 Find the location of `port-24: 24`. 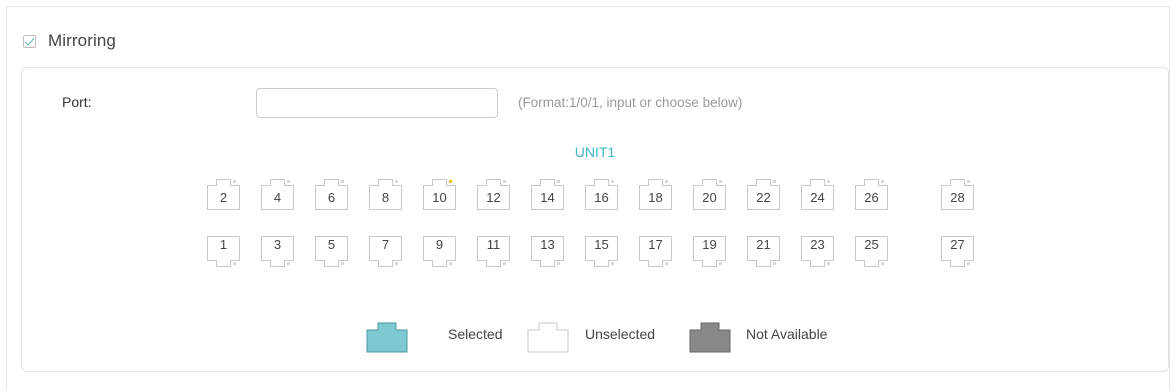

port-24: 24 is located at coordinates (817, 194).